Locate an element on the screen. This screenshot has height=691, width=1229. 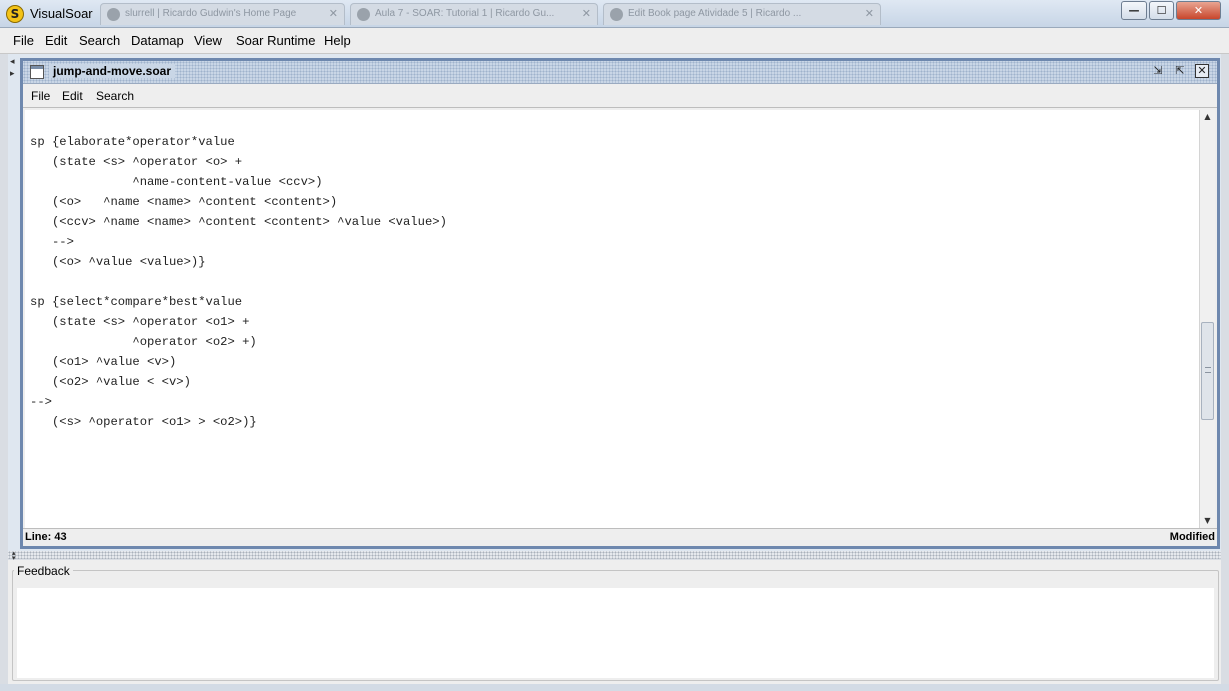
window-title: VisualSoar is located at coordinates (61, 13).